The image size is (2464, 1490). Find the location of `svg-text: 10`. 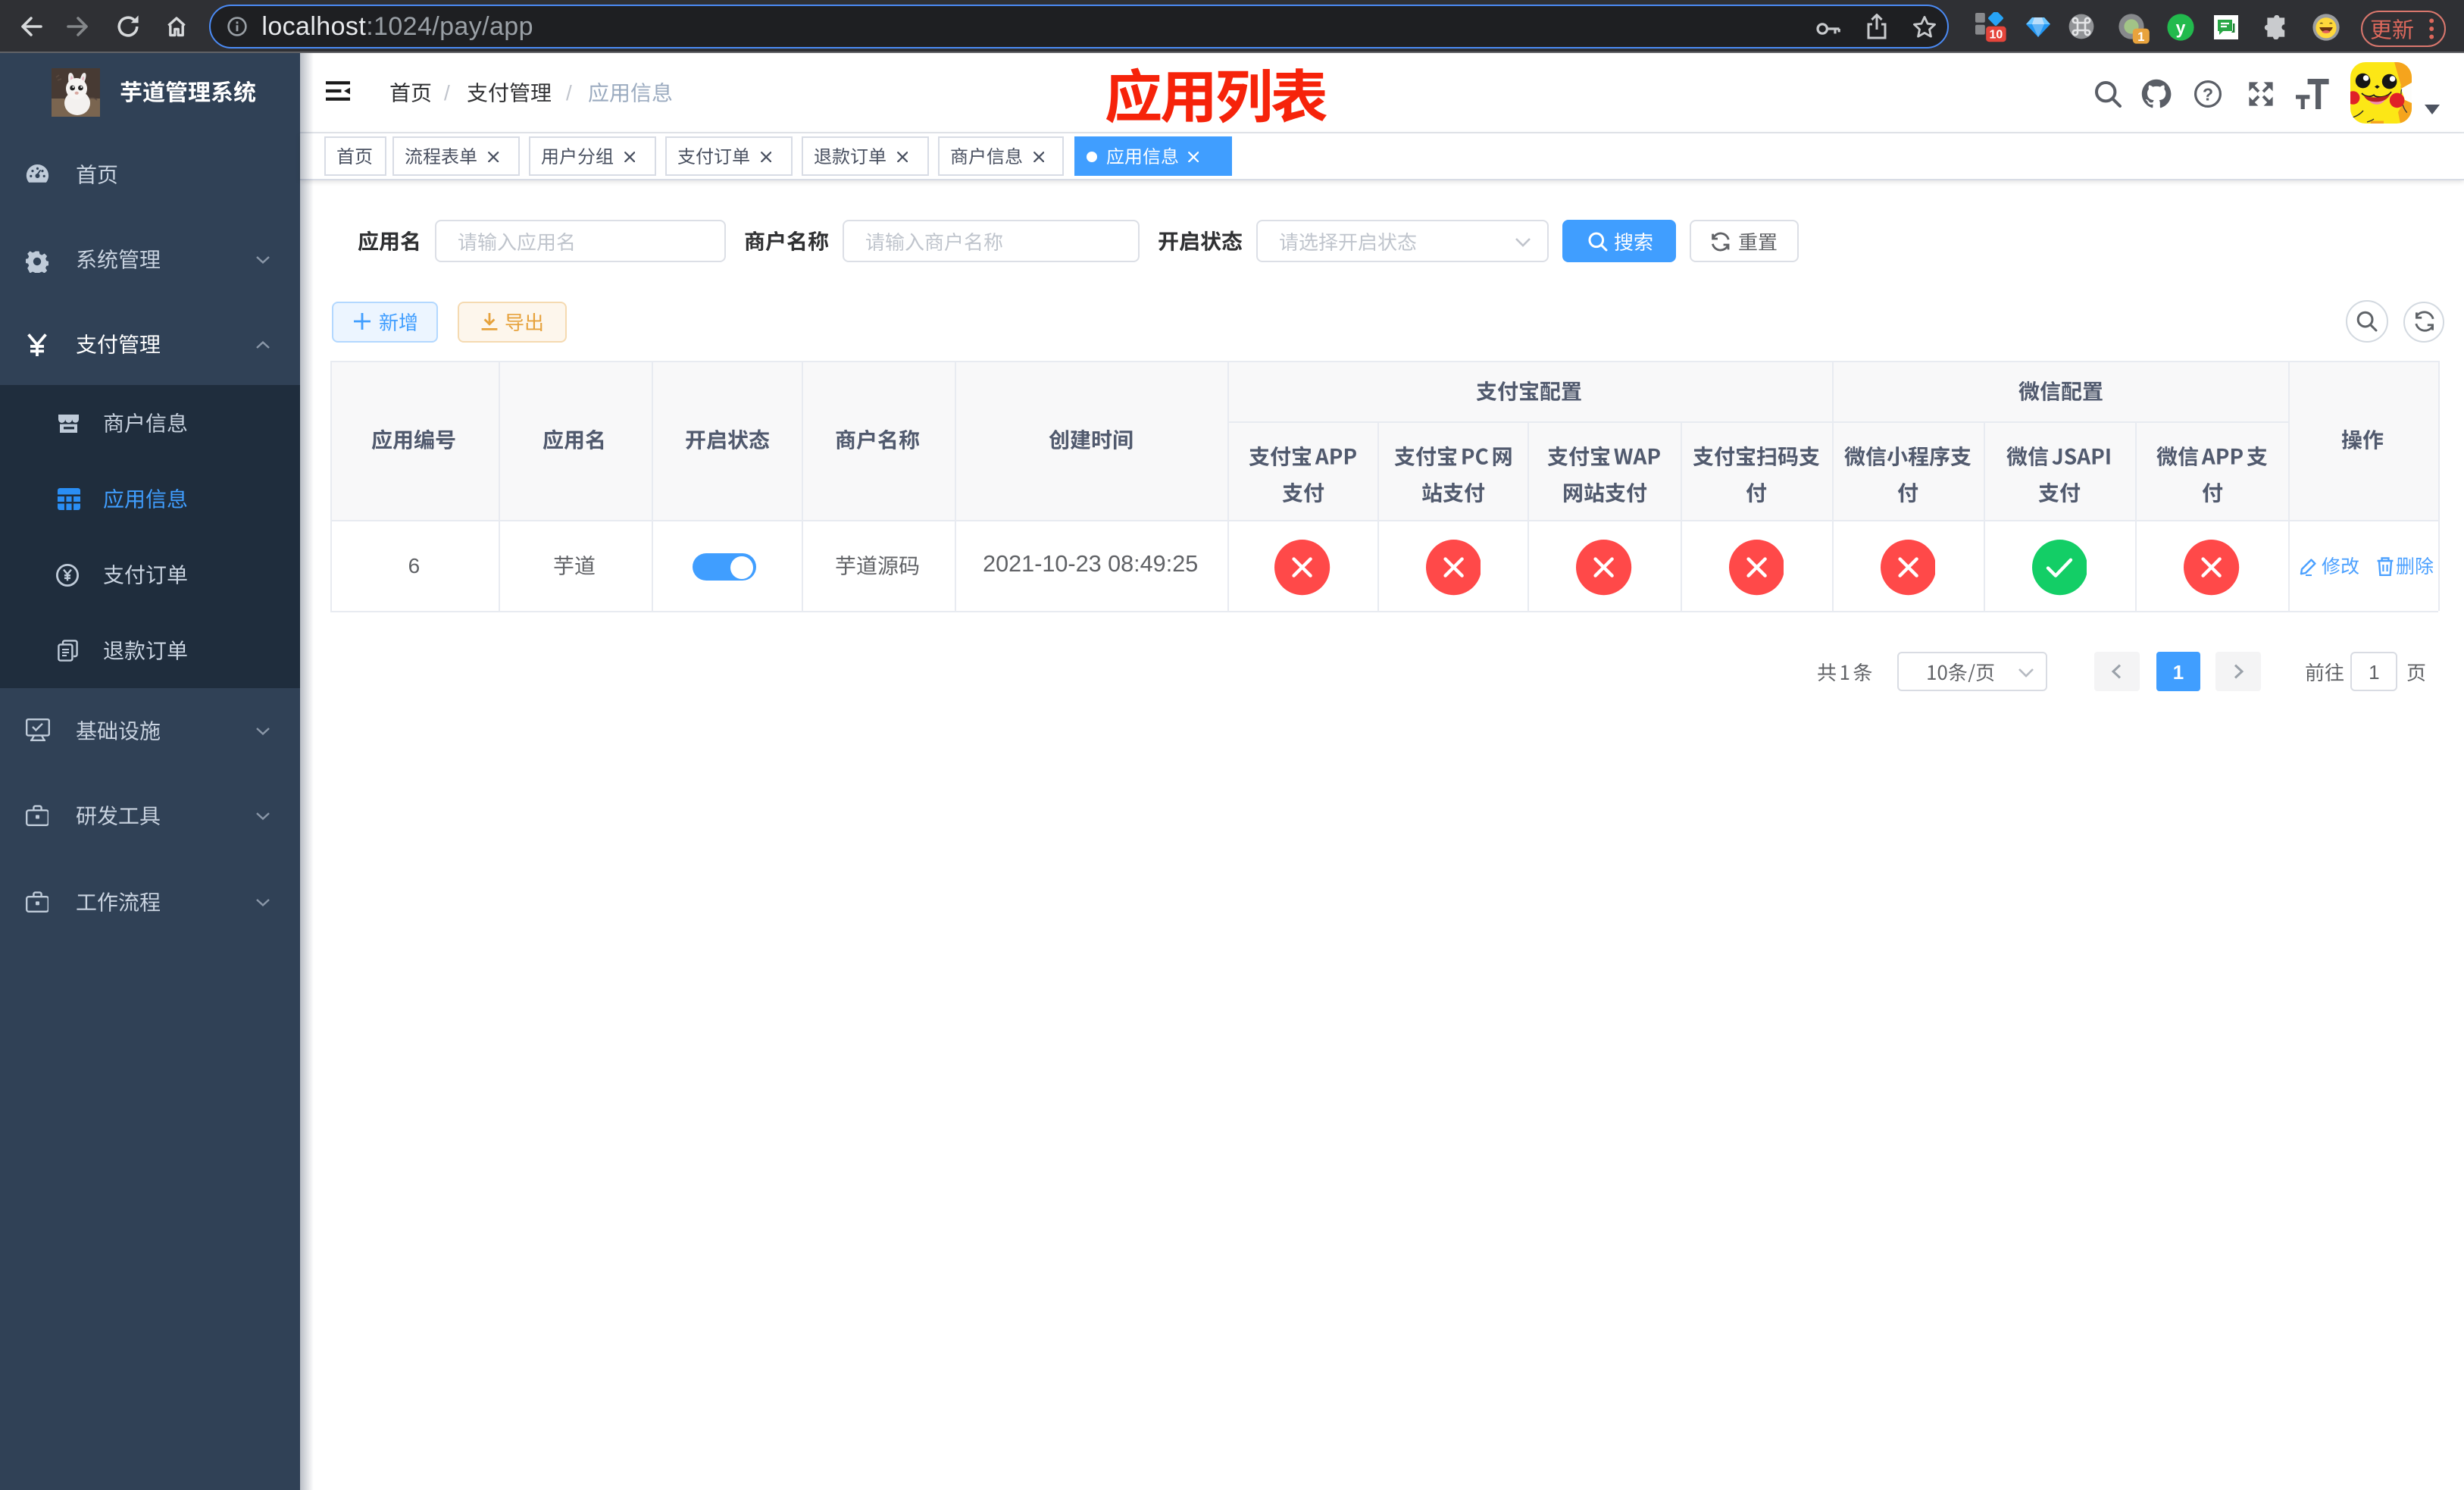

svg-text: 10 is located at coordinates (1996, 36).